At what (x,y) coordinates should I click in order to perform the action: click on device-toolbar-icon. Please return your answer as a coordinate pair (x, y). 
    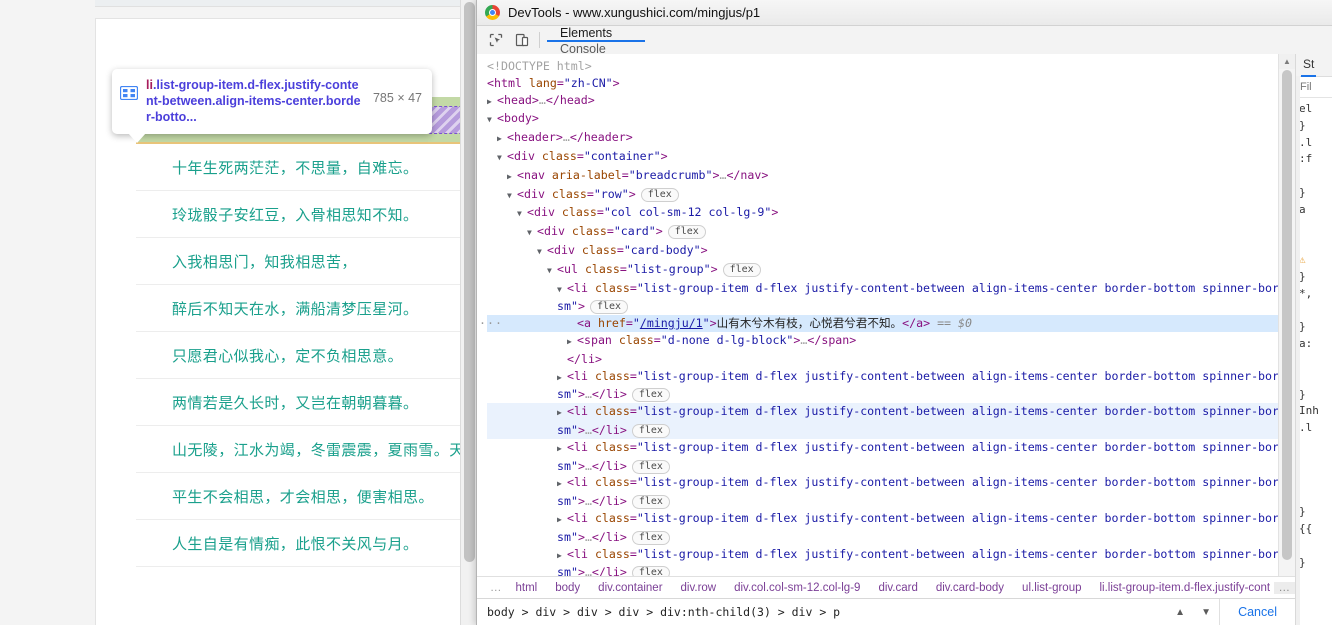
    Looking at the image, I should click on (522, 40).